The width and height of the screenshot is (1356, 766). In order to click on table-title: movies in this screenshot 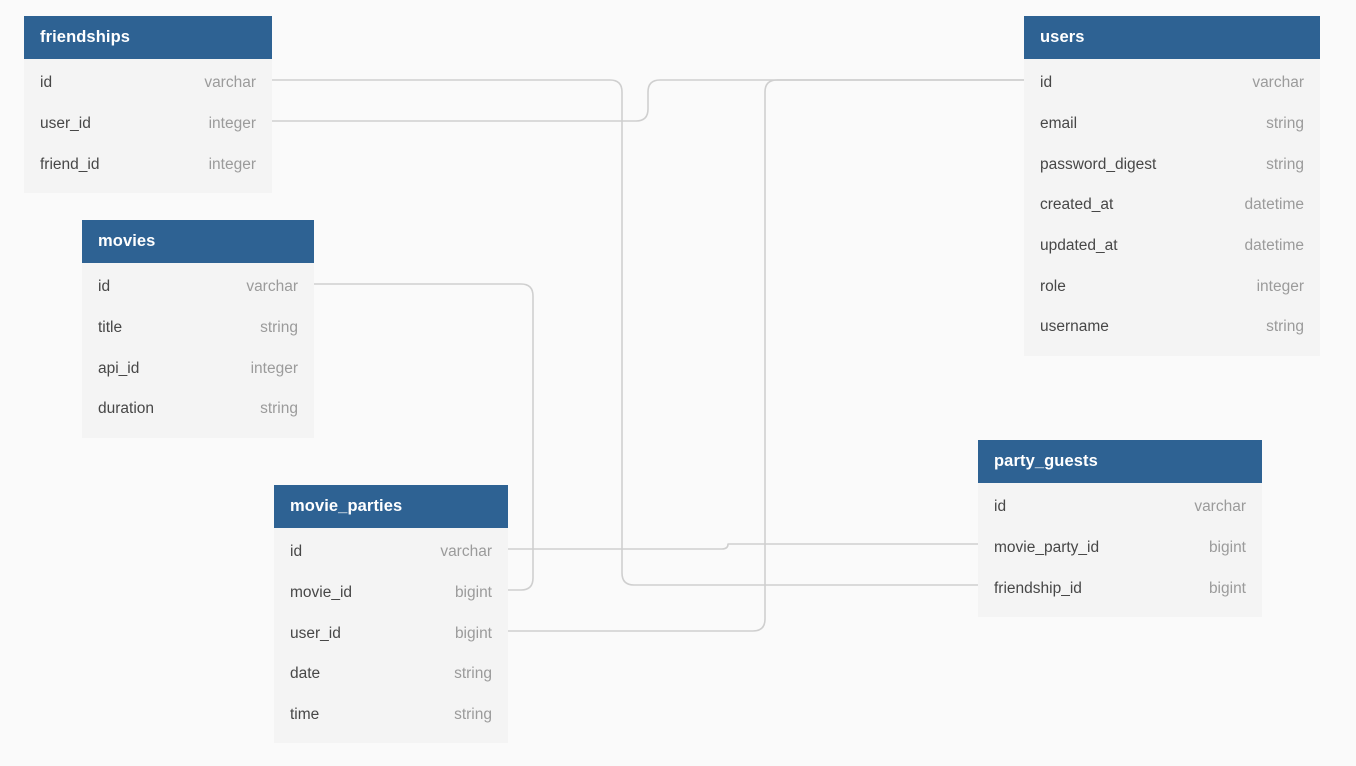, I will do `click(127, 241)`.